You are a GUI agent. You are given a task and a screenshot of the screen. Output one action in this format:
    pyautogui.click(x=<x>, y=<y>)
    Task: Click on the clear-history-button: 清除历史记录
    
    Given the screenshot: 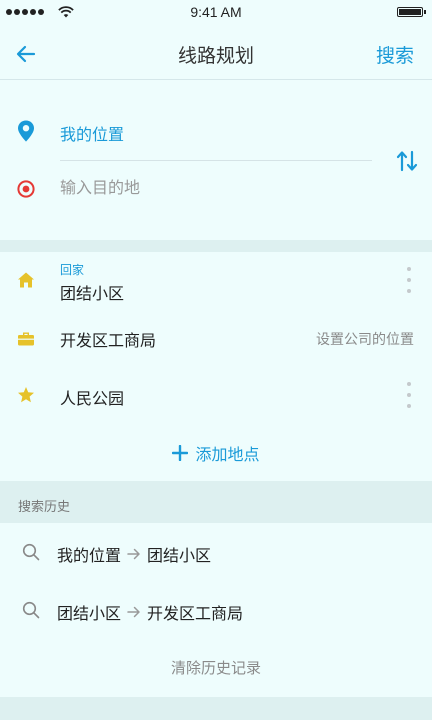 What is the action you would take?
    pyautogui.click(x=216, y=667)
    